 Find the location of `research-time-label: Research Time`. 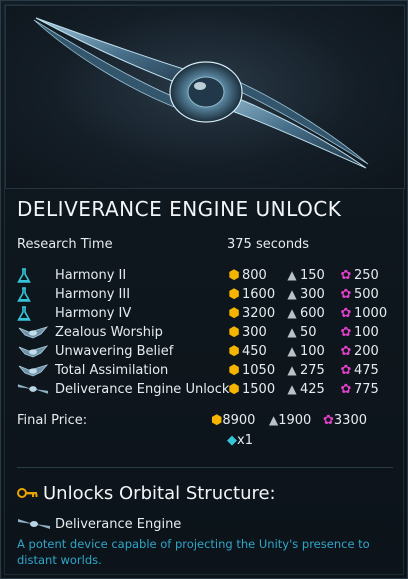

research-time-label: Research Time is located at coordinates (65, 244).